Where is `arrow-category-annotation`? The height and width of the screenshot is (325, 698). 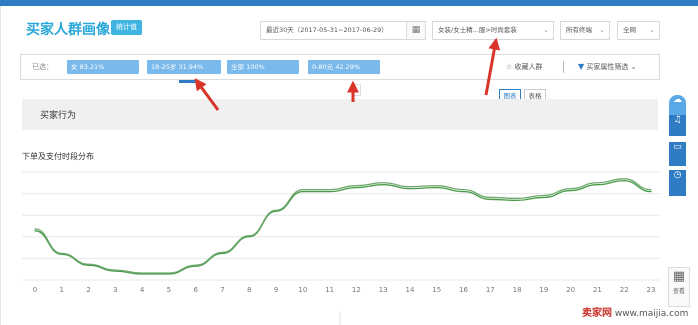
arrow-category-annotation is located at coordinates (492, 66).